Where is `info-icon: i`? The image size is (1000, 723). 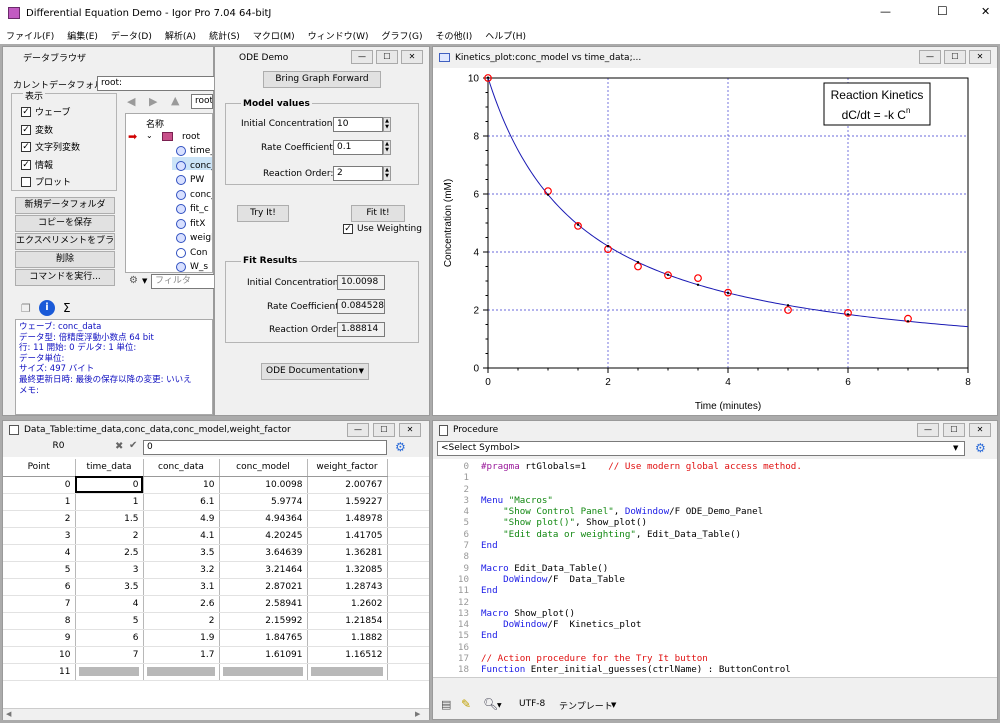 info-icon: i is located at coordinates (47, 308).